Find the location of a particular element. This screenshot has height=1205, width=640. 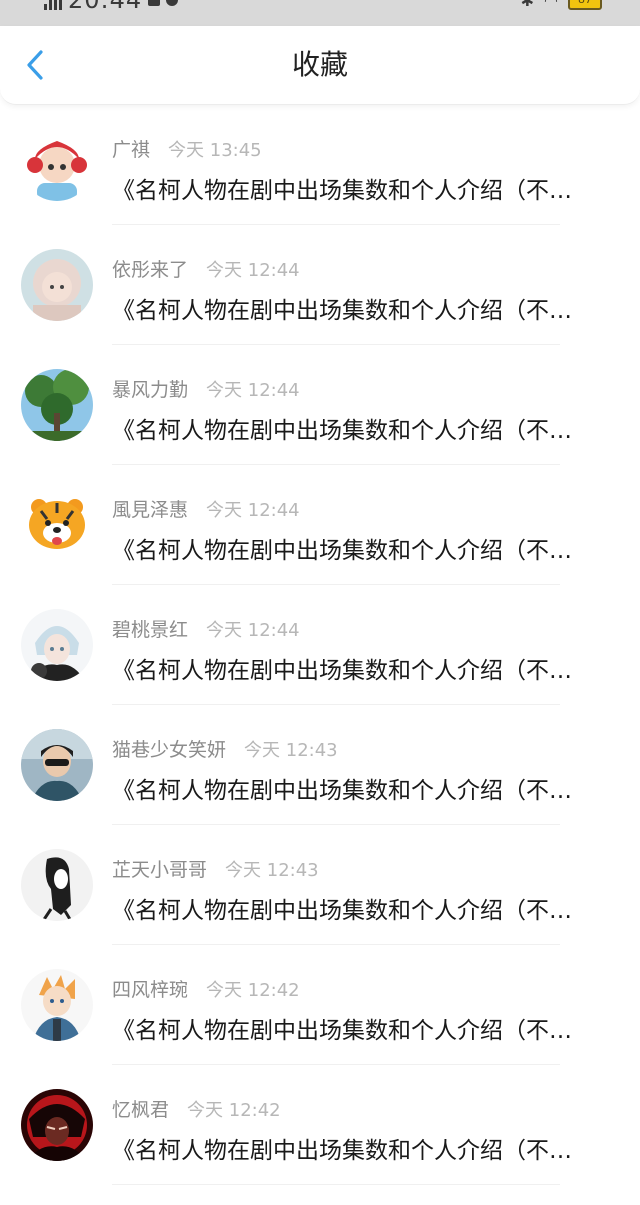

item-meta: 广祺 今天 13:45 is located at coordinates (187, 149).